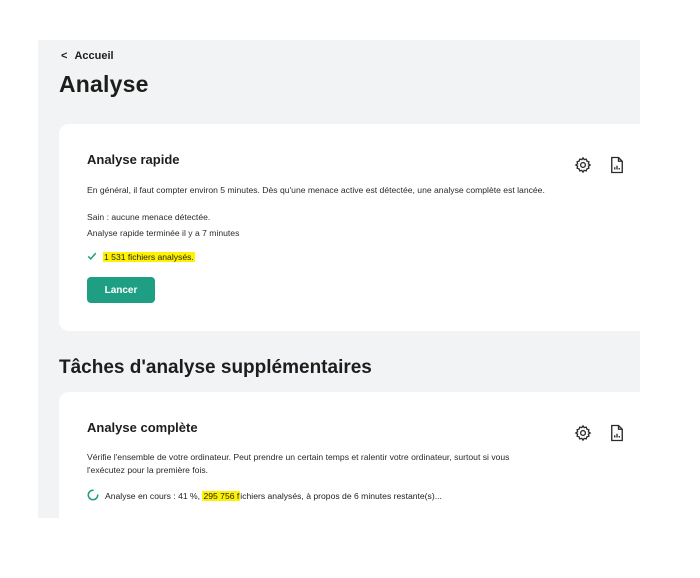  I want to click on full-scan-description-line2: l'exécutez pour la première fois., so click(148, 470).